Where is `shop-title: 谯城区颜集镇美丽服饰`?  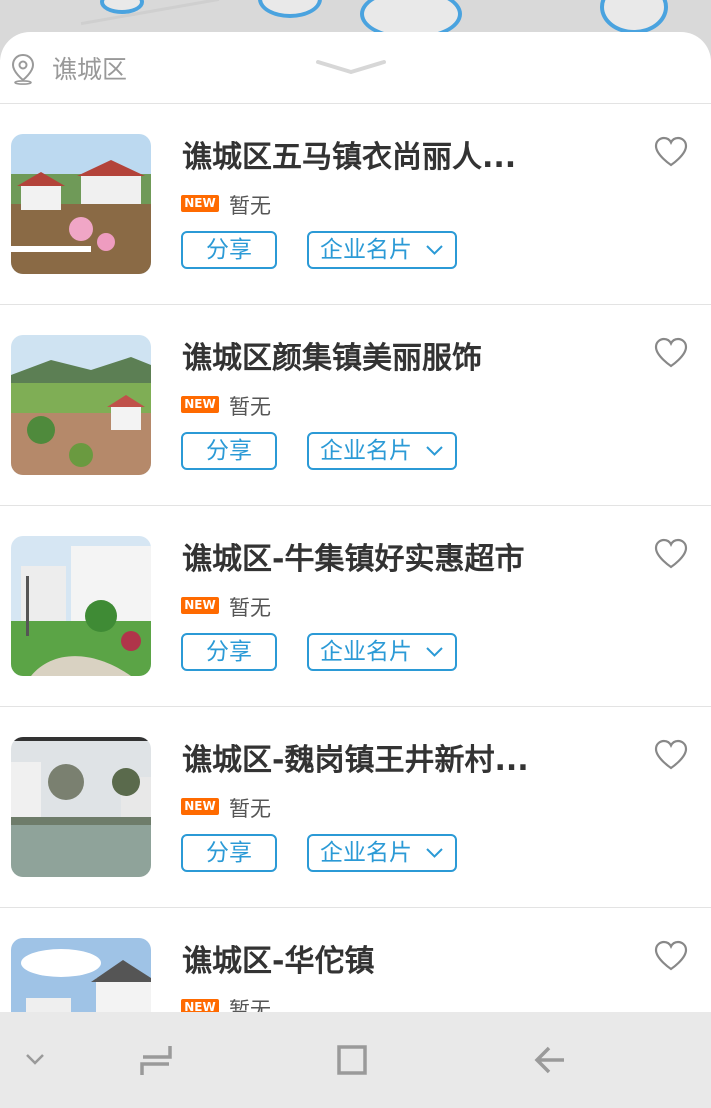 shop-title: 谯城区颜集镇美丽服饰 is located at coordinates (402, 355).